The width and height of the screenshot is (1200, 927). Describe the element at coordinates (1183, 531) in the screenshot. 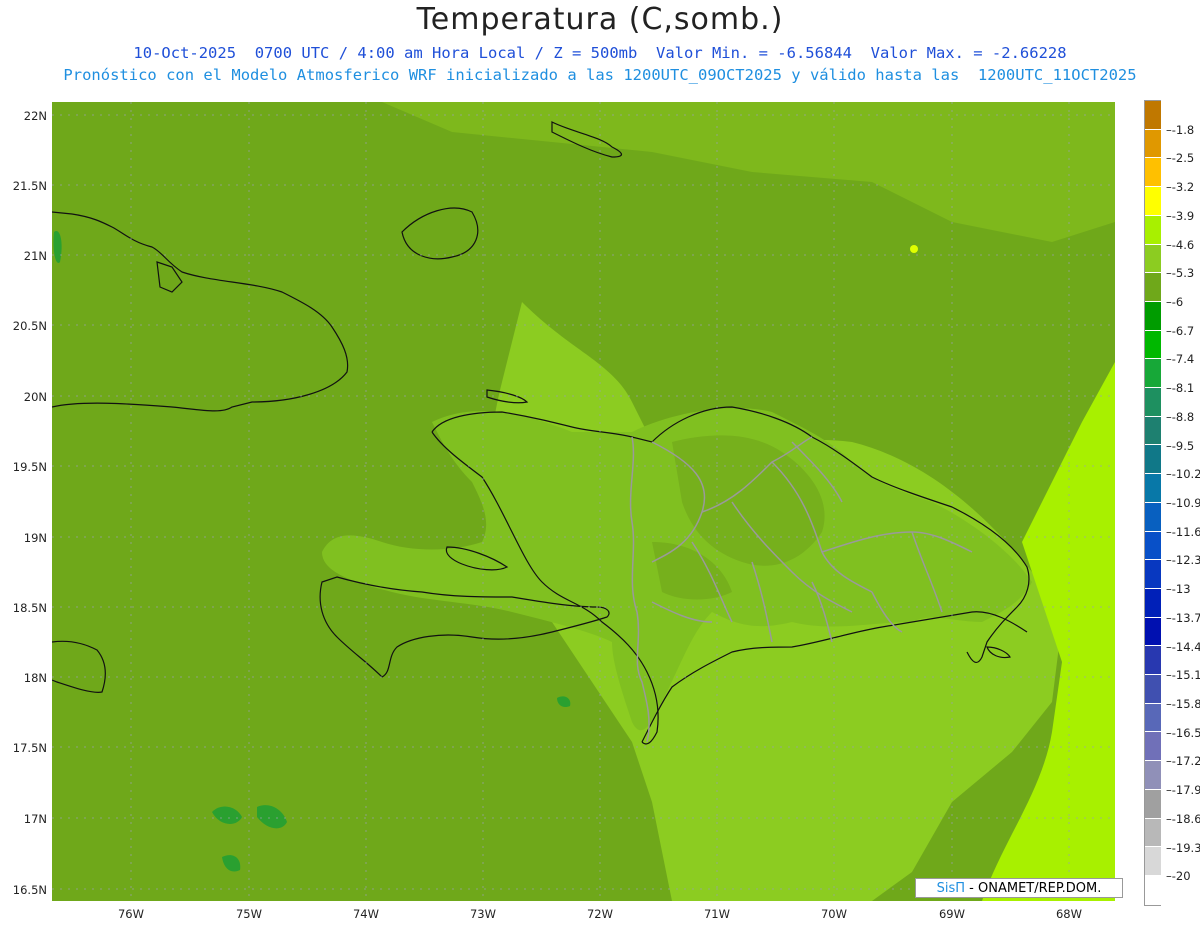

I see `colorbar-label: –-11.6` at that location.